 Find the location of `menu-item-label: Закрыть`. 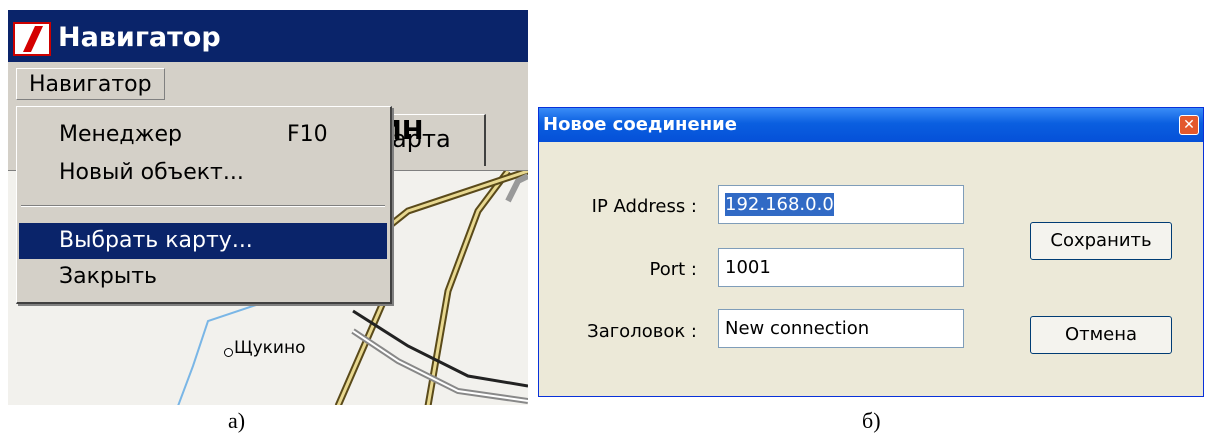

menu-item-label: Закрыть is located at coordinates (108, 276).